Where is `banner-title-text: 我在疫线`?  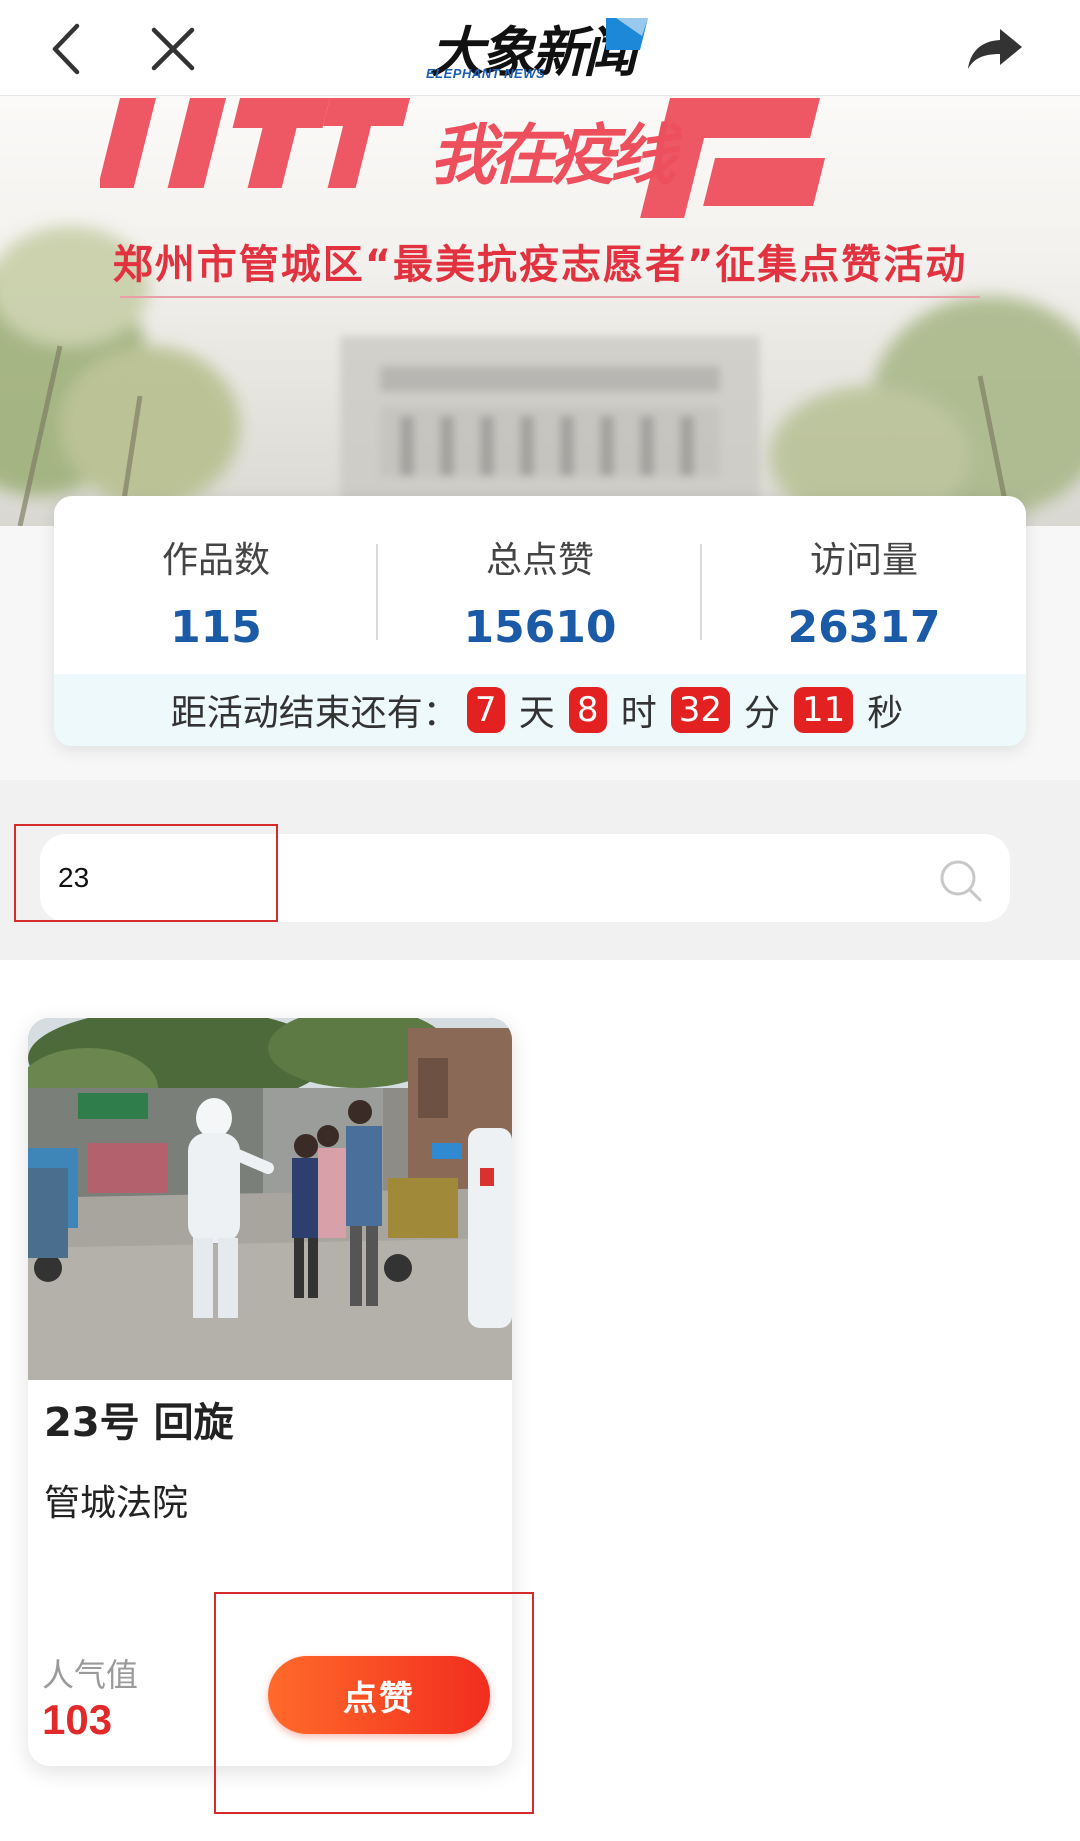 banner-title-text: 我在疫线 is located at coordinates (553, 155).